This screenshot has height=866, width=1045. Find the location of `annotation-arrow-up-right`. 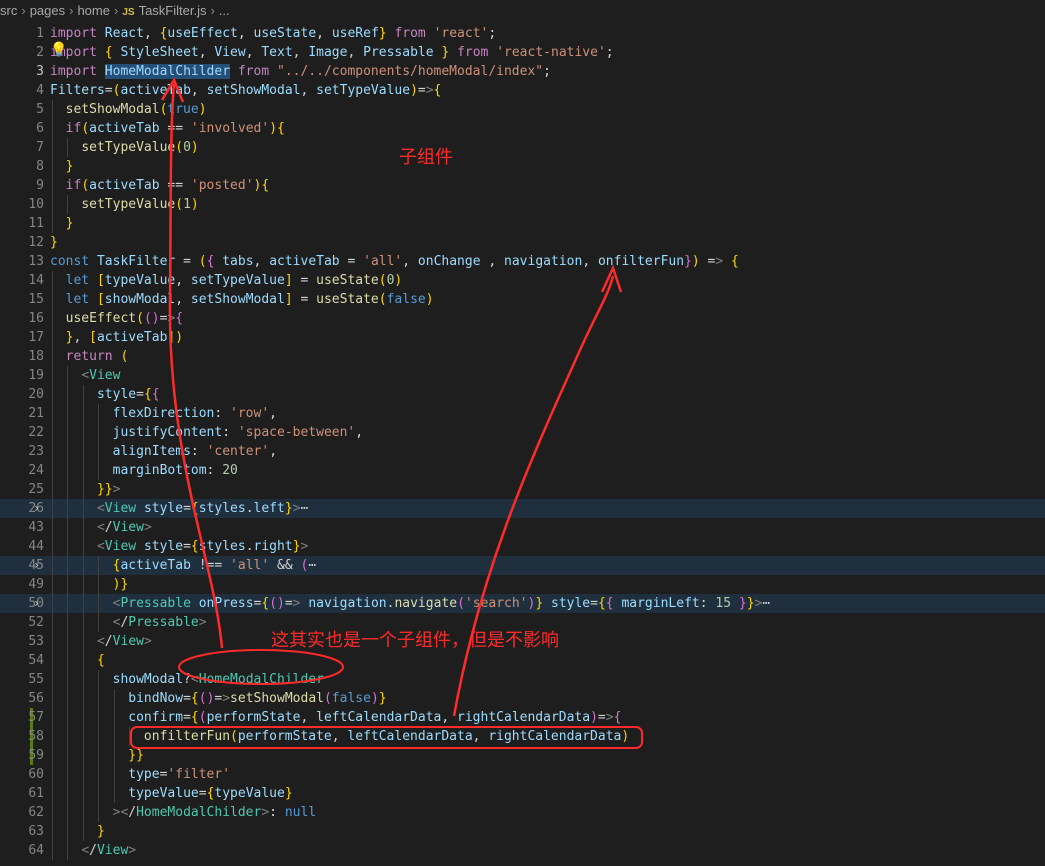

annotation-arrow-up-right is located at coordinates (533, 496).